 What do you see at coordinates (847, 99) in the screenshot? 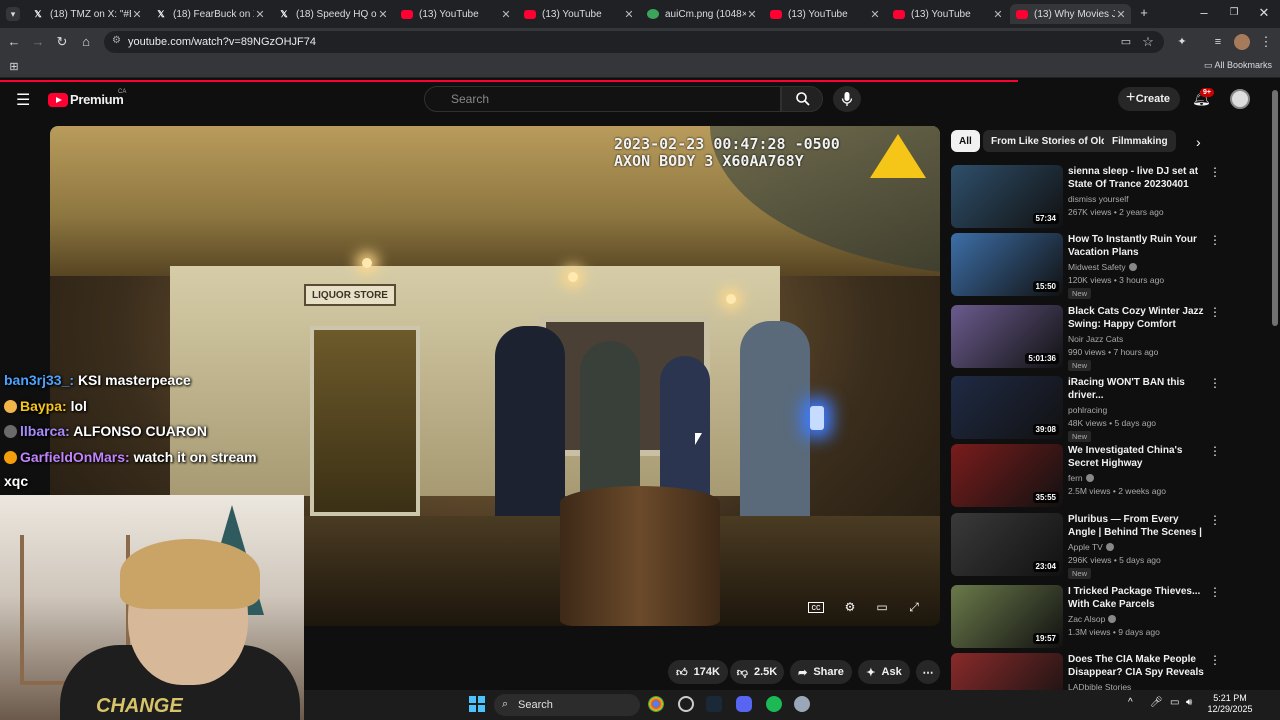
I see `voice-search-button` at bounding box center [847, 99].